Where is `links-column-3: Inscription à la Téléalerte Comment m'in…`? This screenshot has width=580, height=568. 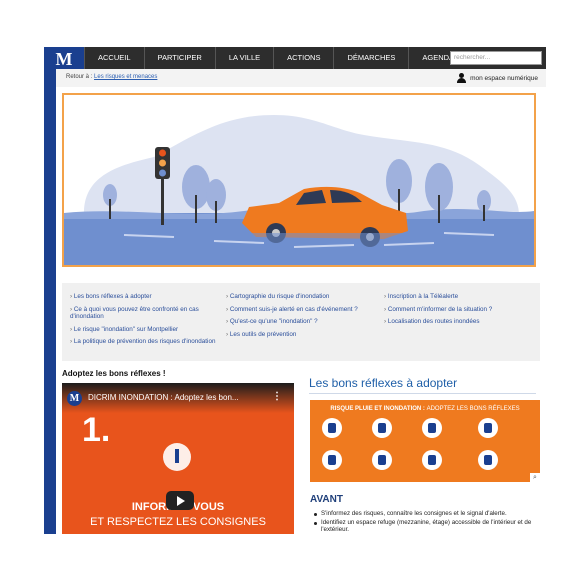 links-column-3: Inscription à la Téléalerte Comment m'in… is located at coordinates (459, 312).